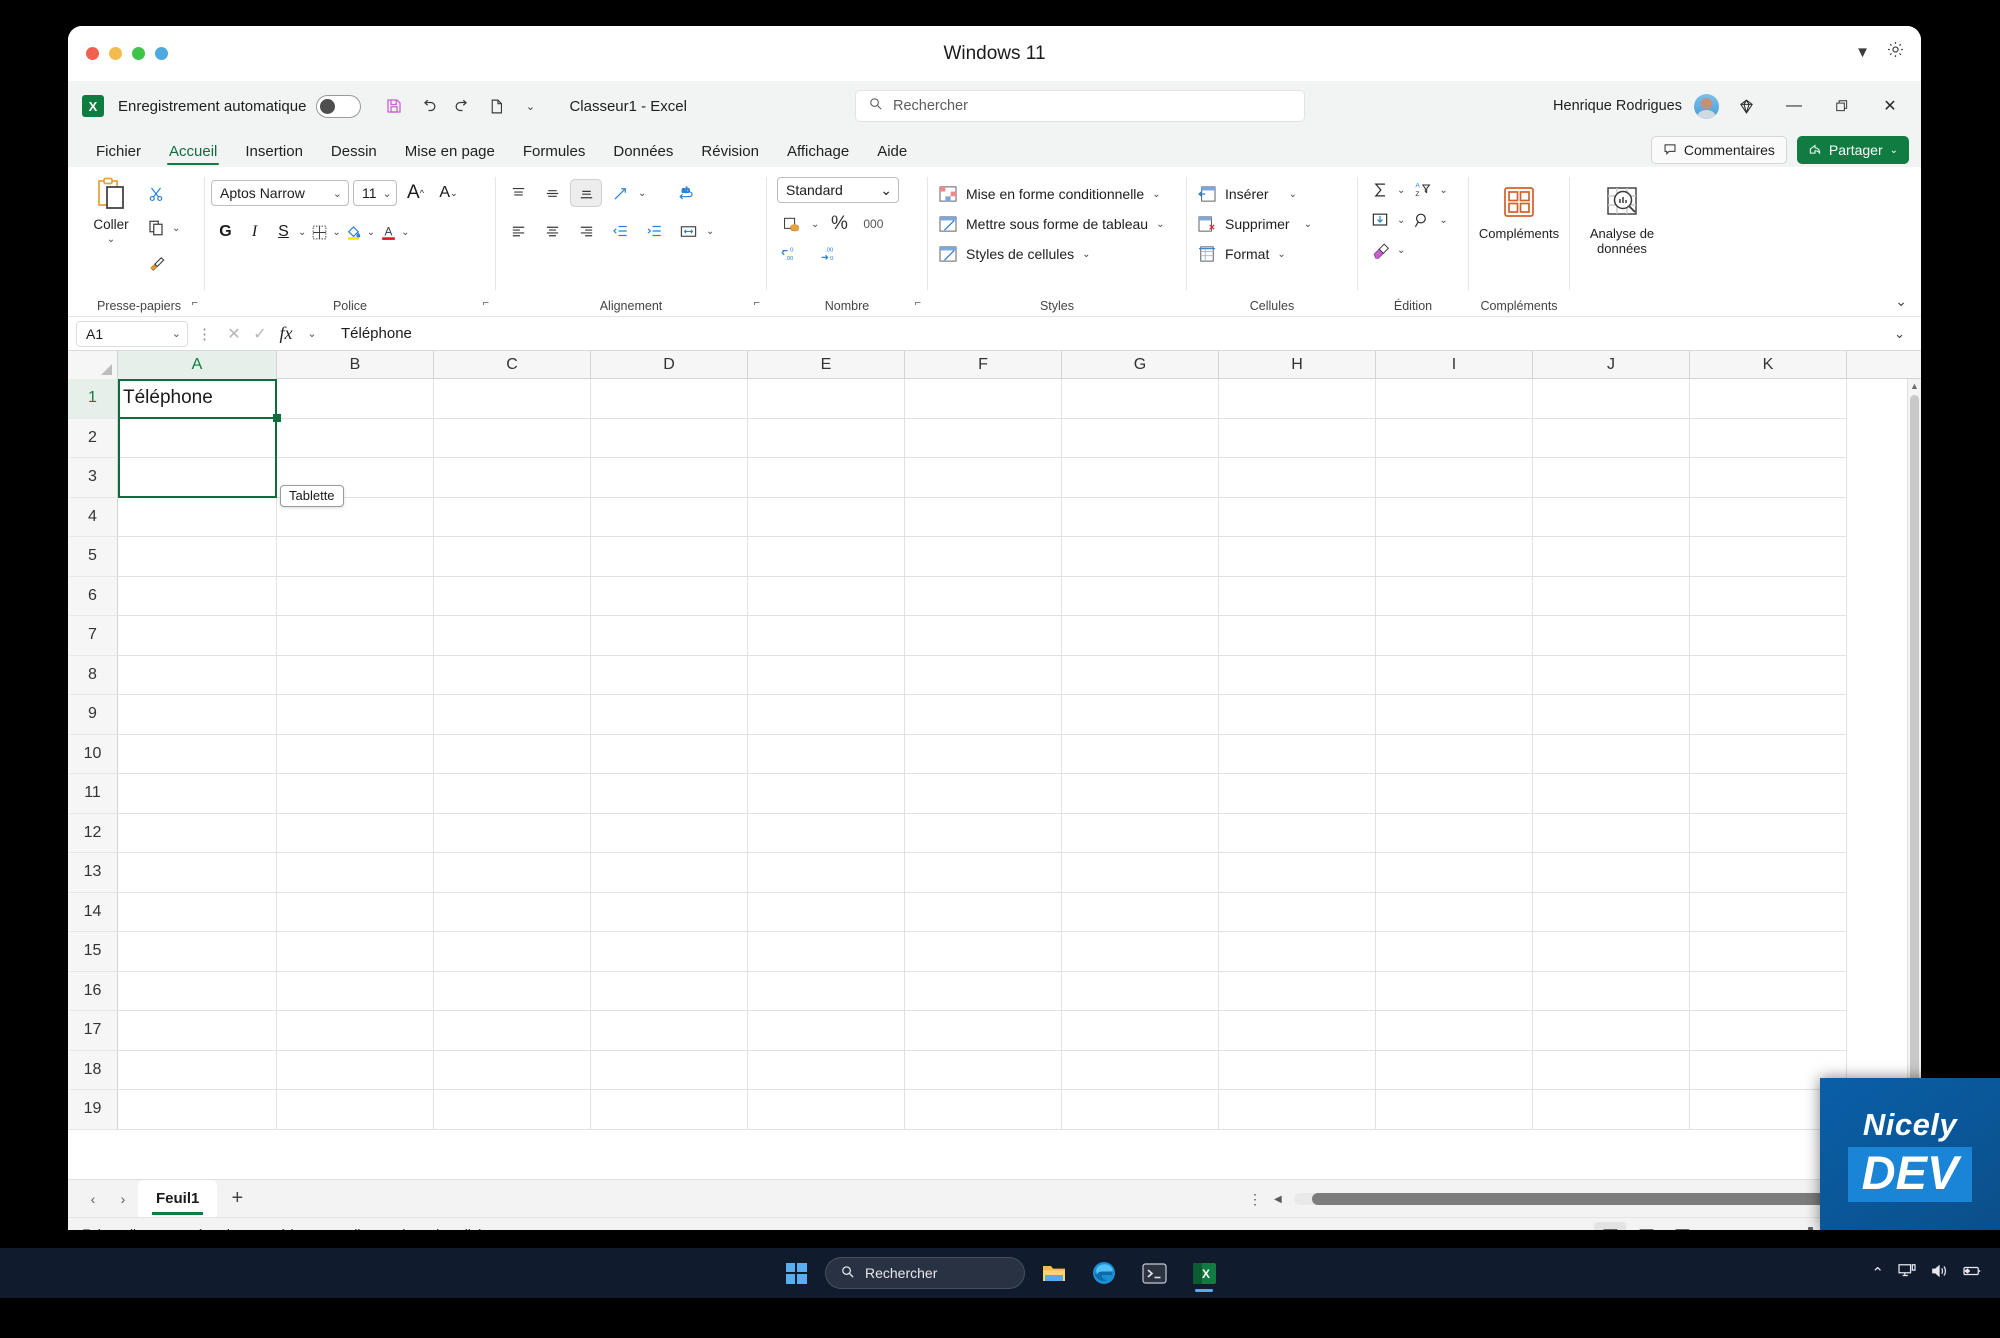  Describe the element at coordinates (197, 991) in the screenshot. I see `cell-A16` at that location.